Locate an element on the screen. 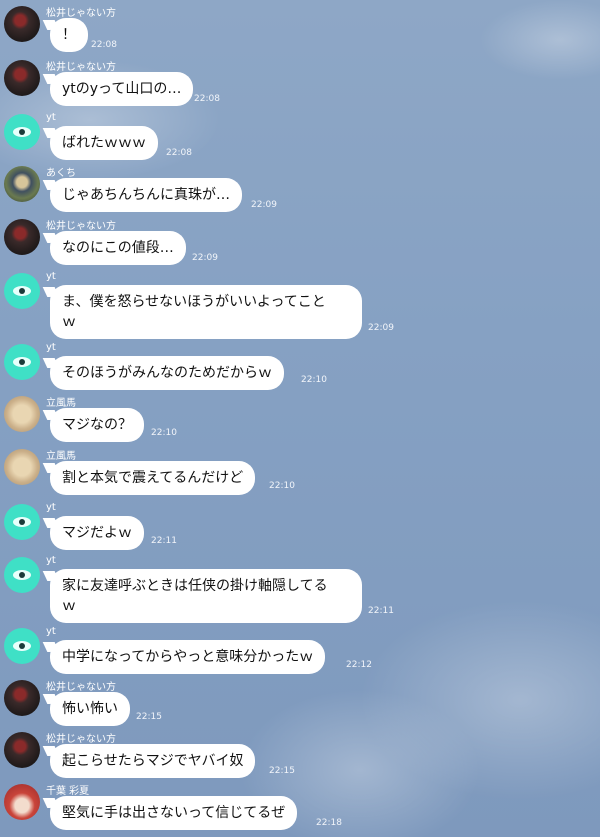 This screenshot has width=600, height=837. message-bubble: 割と本気で震えてるんだけど is located at coordinates (153, 478).